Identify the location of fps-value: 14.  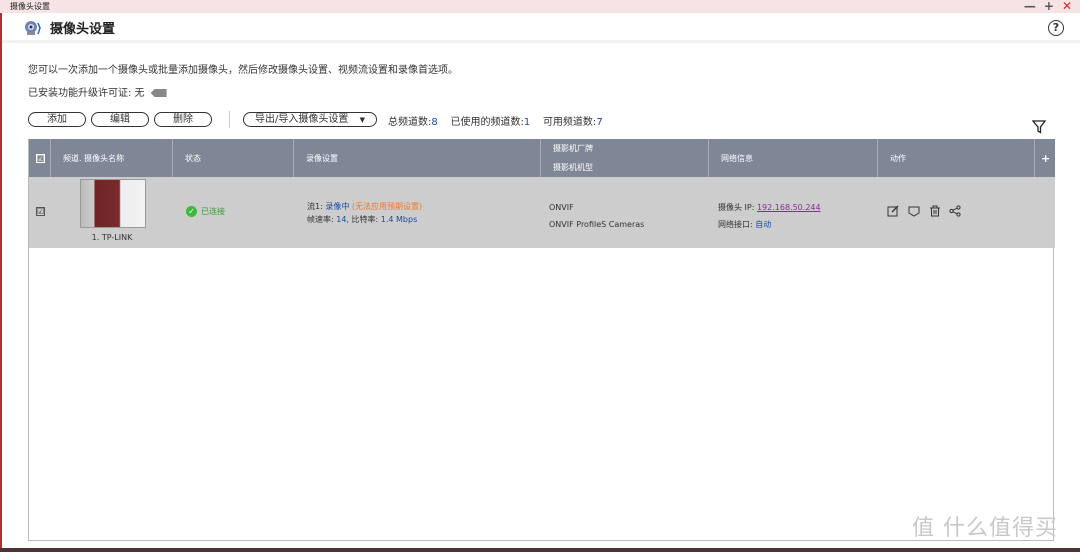
(341, 219).